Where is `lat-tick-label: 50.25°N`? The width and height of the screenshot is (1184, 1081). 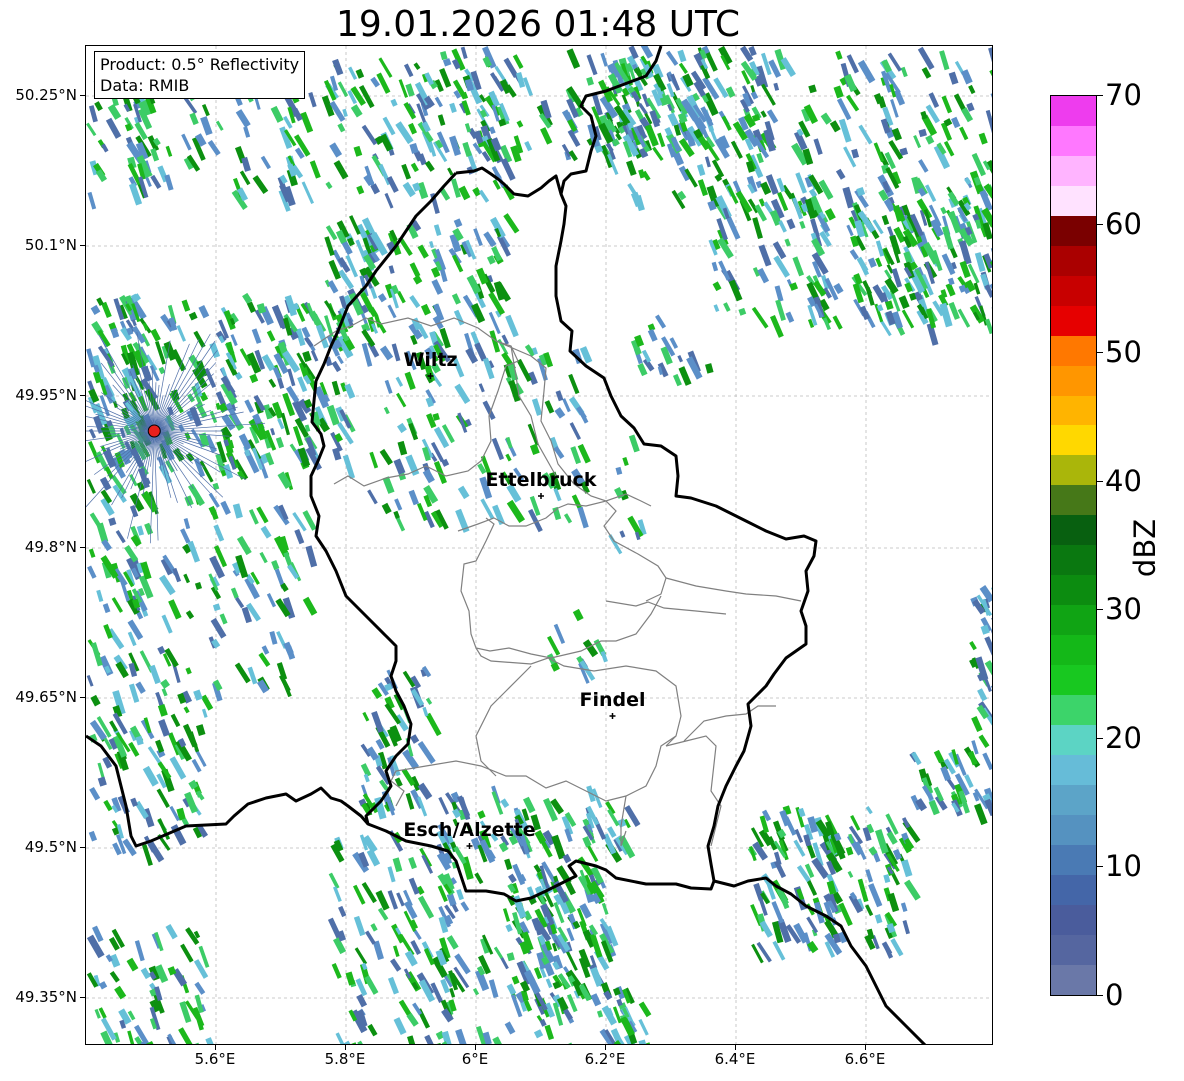
lat-tick-label: 50.25°N is located at coordinates (46, 95).